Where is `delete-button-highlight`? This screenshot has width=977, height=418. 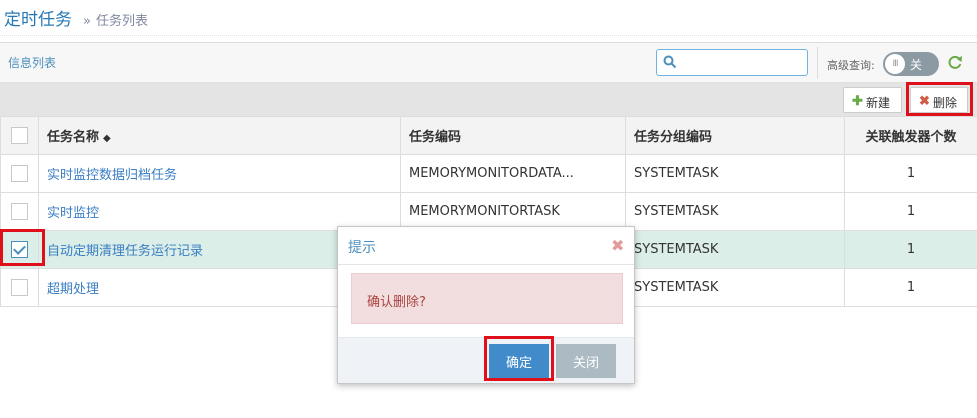 delete-button-highlight is located at coordinates (939, 99).